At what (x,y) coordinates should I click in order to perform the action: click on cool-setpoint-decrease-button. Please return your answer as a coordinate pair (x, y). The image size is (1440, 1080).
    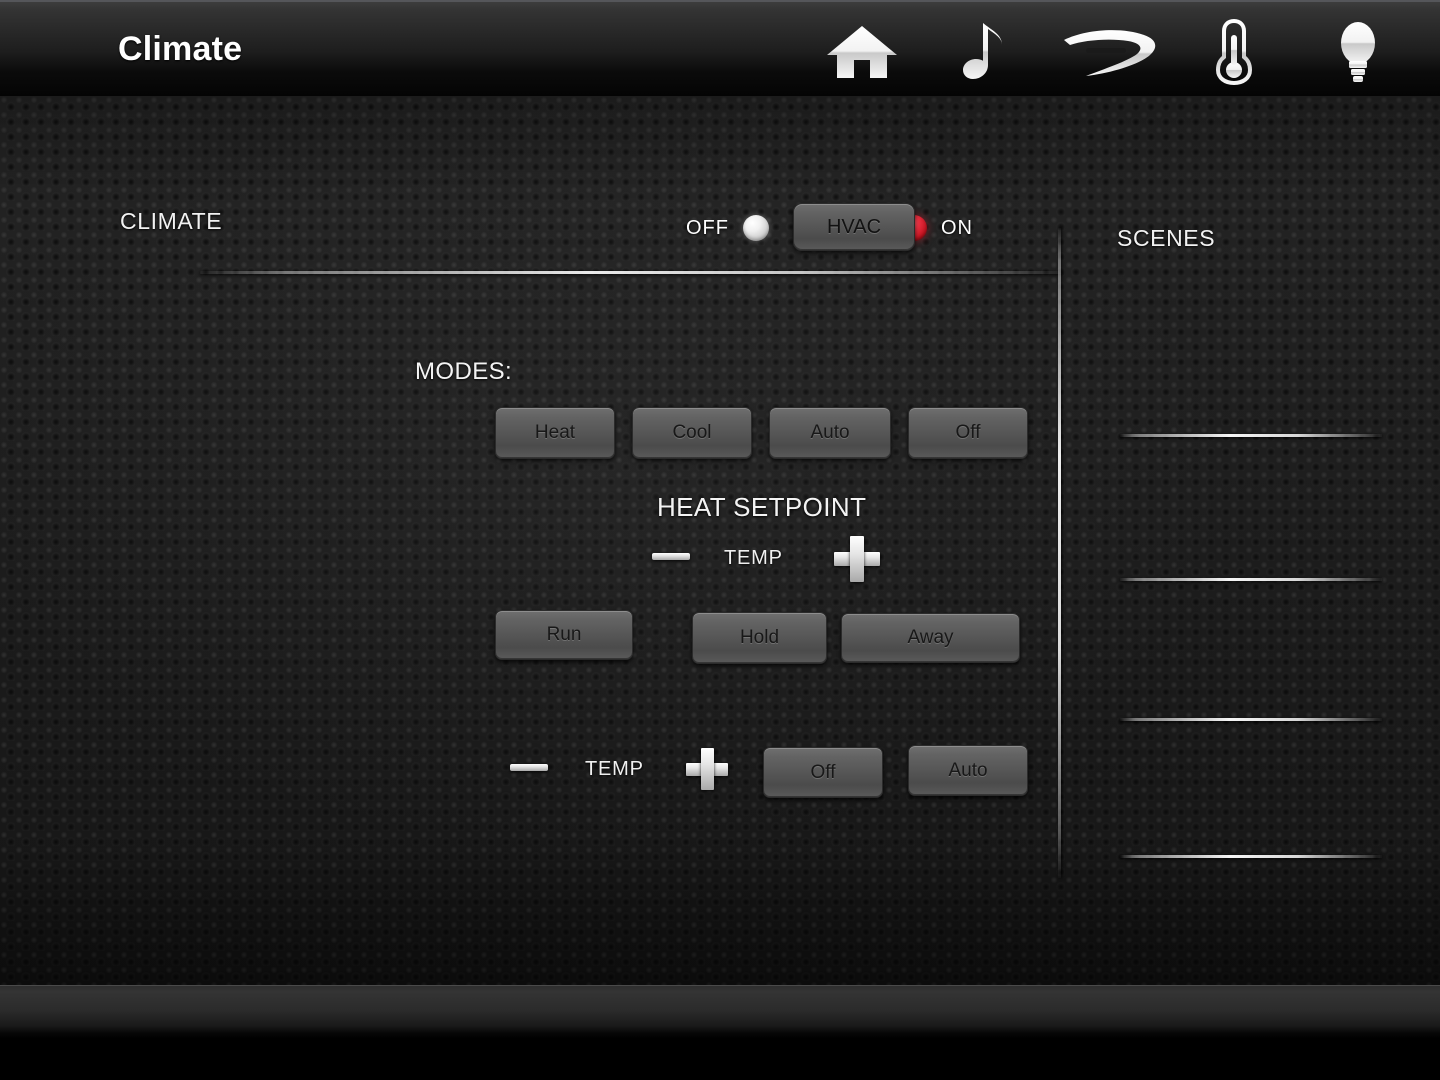
    Looking at the image, I should click on (529, 767).